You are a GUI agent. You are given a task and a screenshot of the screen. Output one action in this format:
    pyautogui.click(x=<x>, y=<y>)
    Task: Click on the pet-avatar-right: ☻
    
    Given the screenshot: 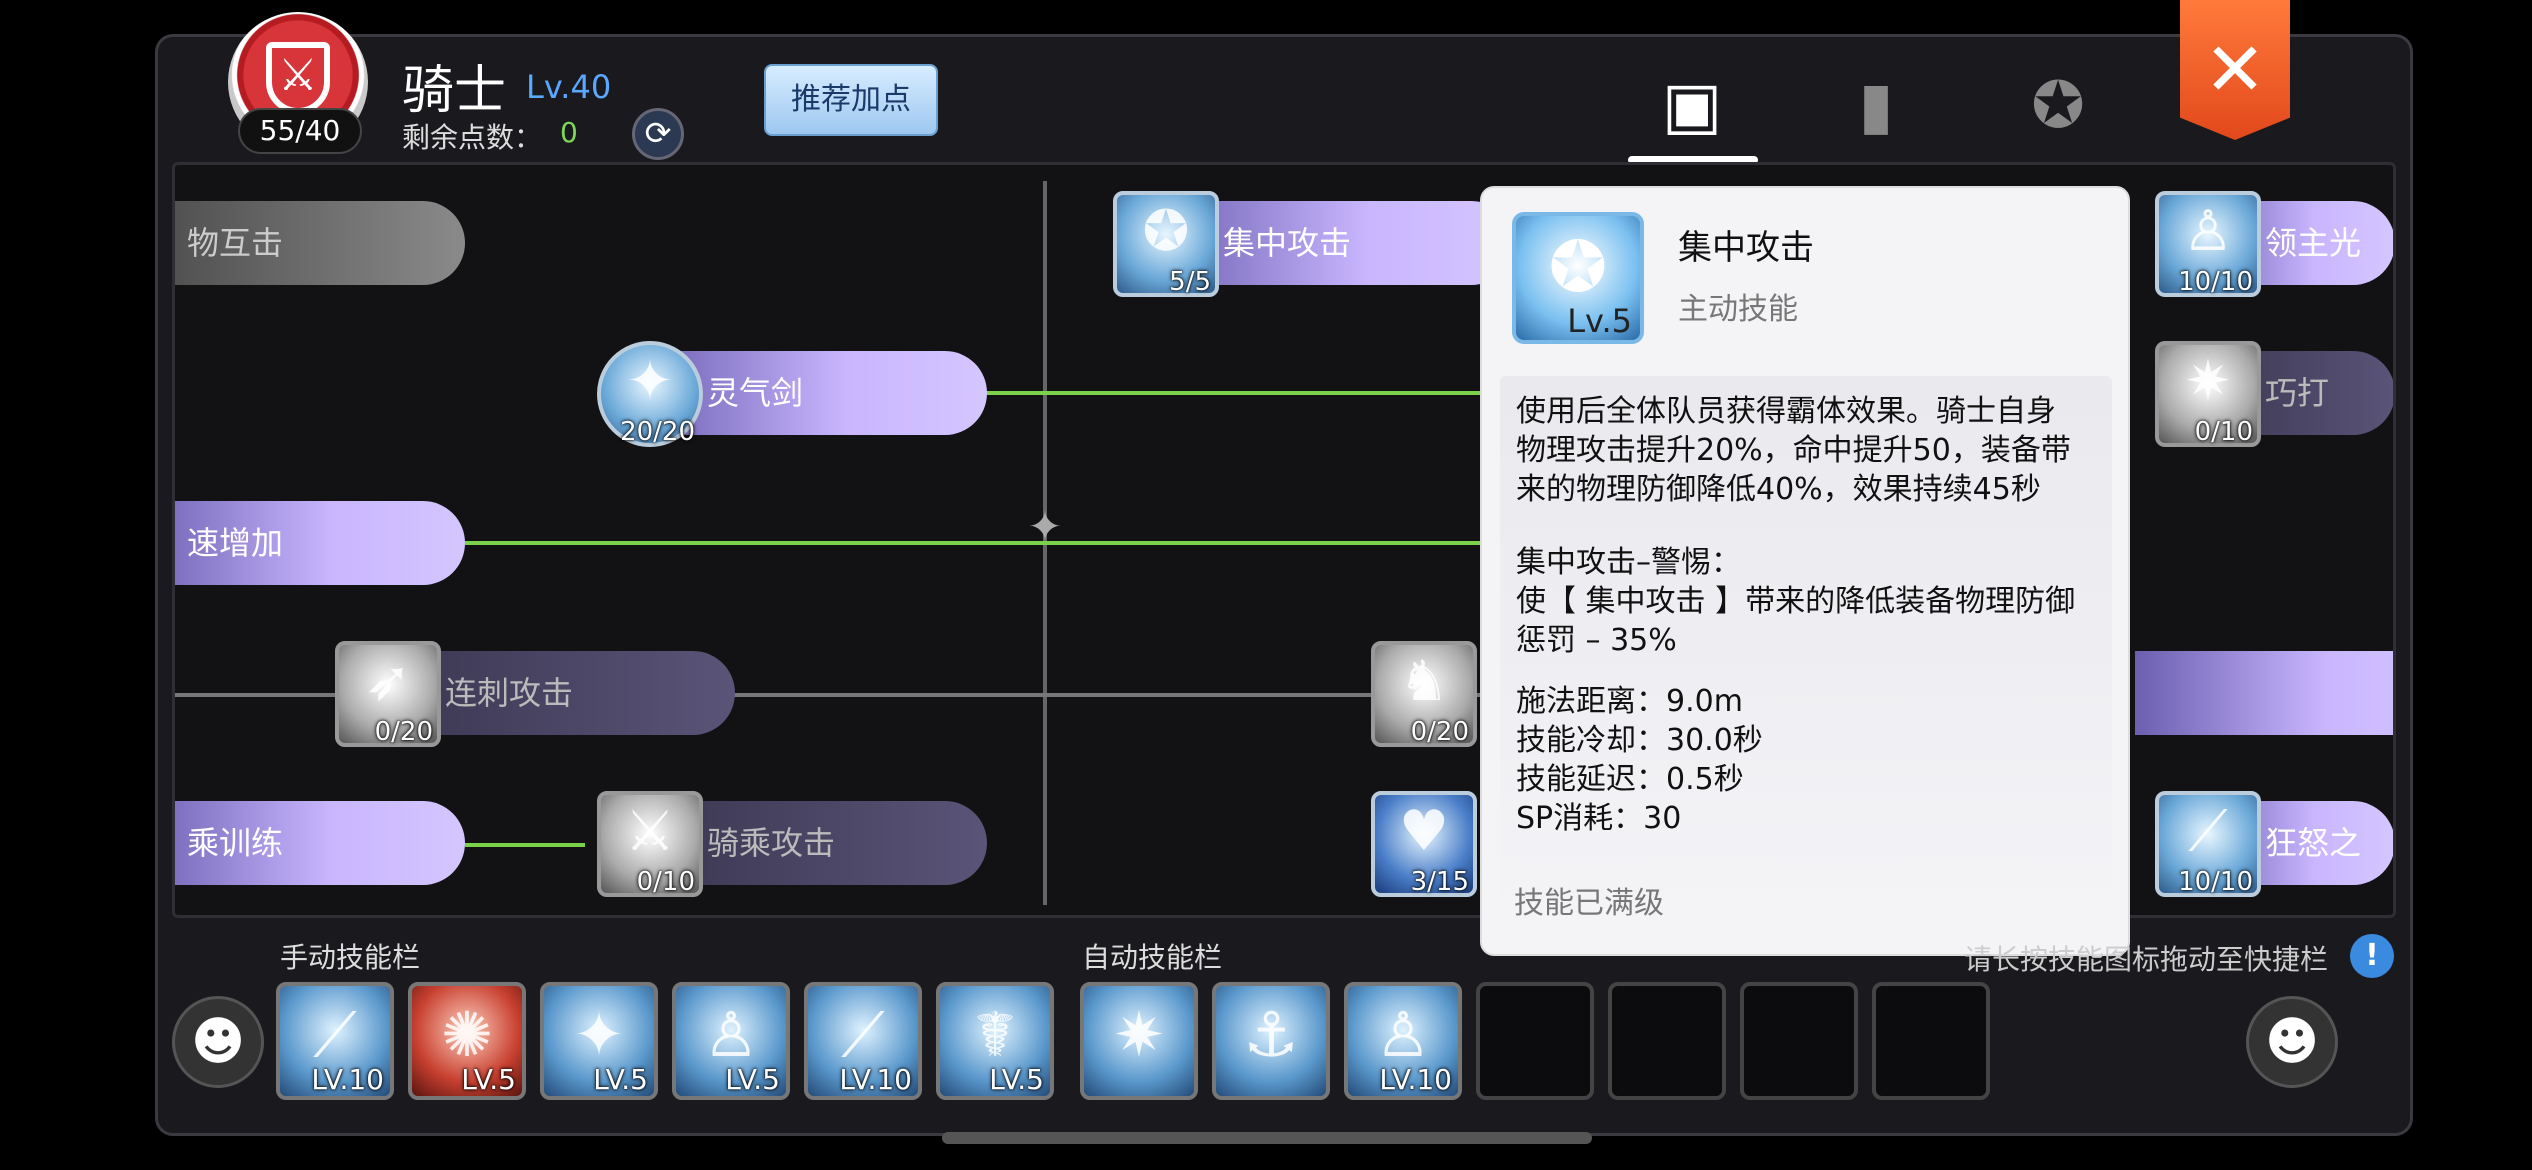 What is the action you would take?
    pyautogui.click(x=2292, y=1042)
    